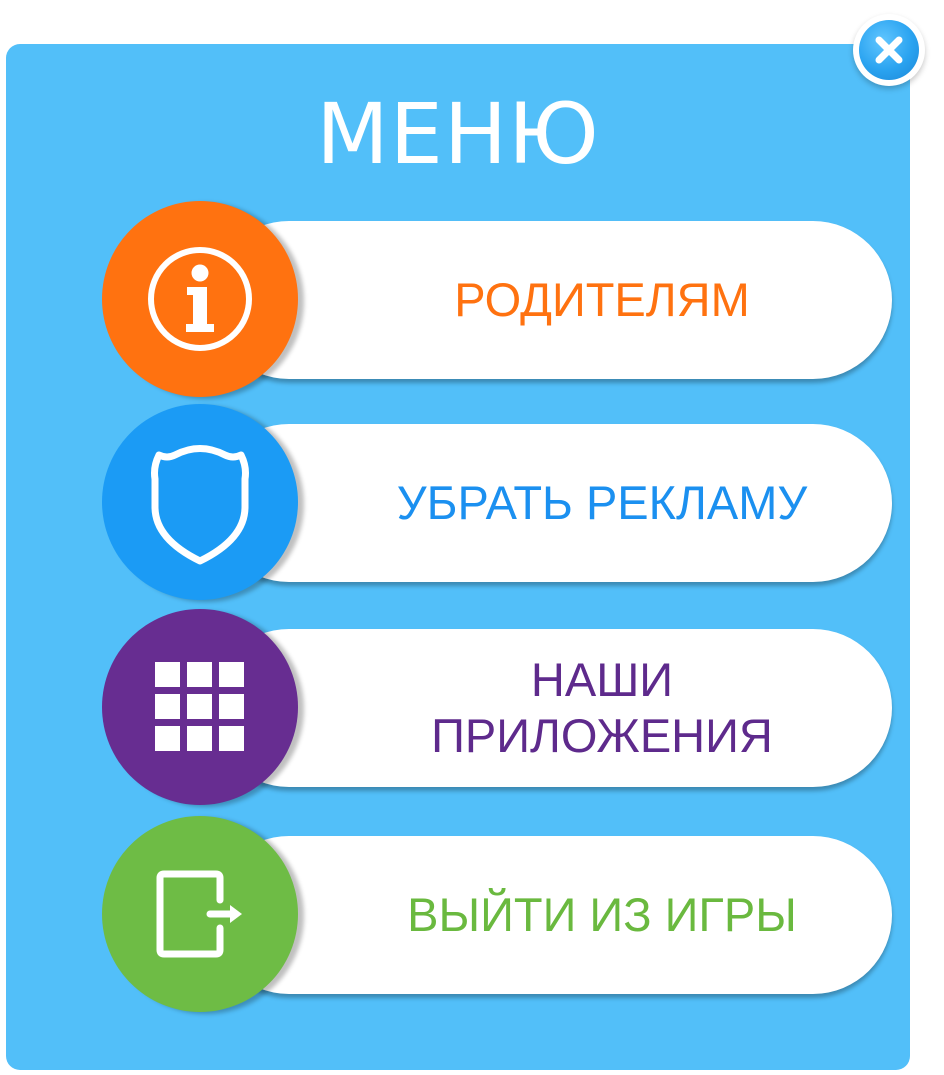  What do you see at coordinates (602, 299) in the screenshot?
I see `menu-item-label: РОДИТЕЛЯМ` at bounding box center [602, 299].